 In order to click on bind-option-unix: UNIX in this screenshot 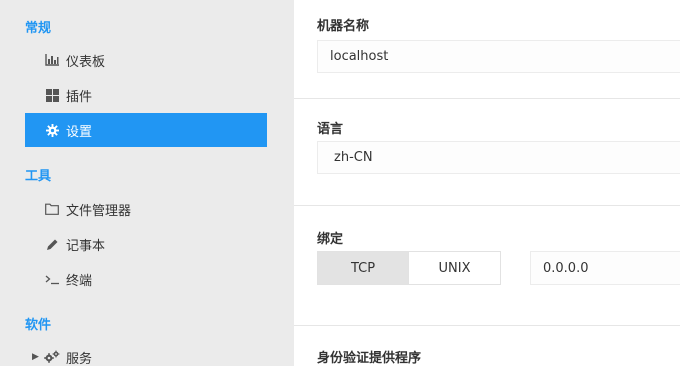, I will do `click(454, 268)`.